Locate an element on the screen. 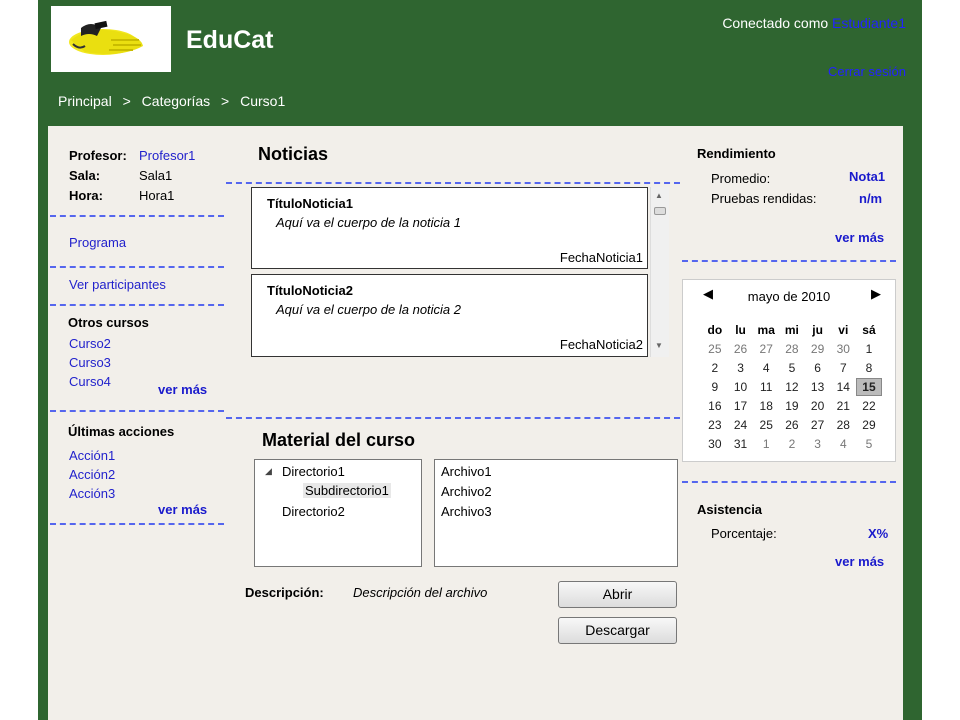  news-item-date: FechaNoticia1 is located at coordinates (601, 257).